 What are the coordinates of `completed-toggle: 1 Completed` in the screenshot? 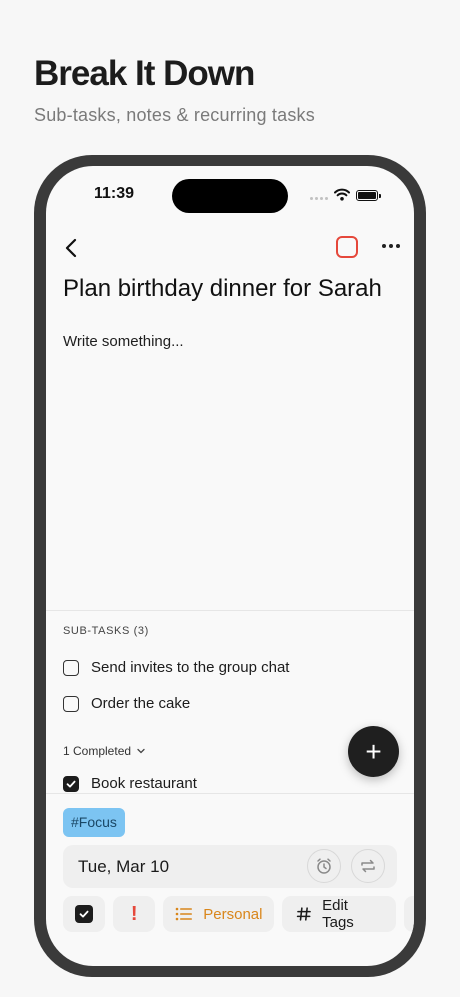 It's located at (104, 751).